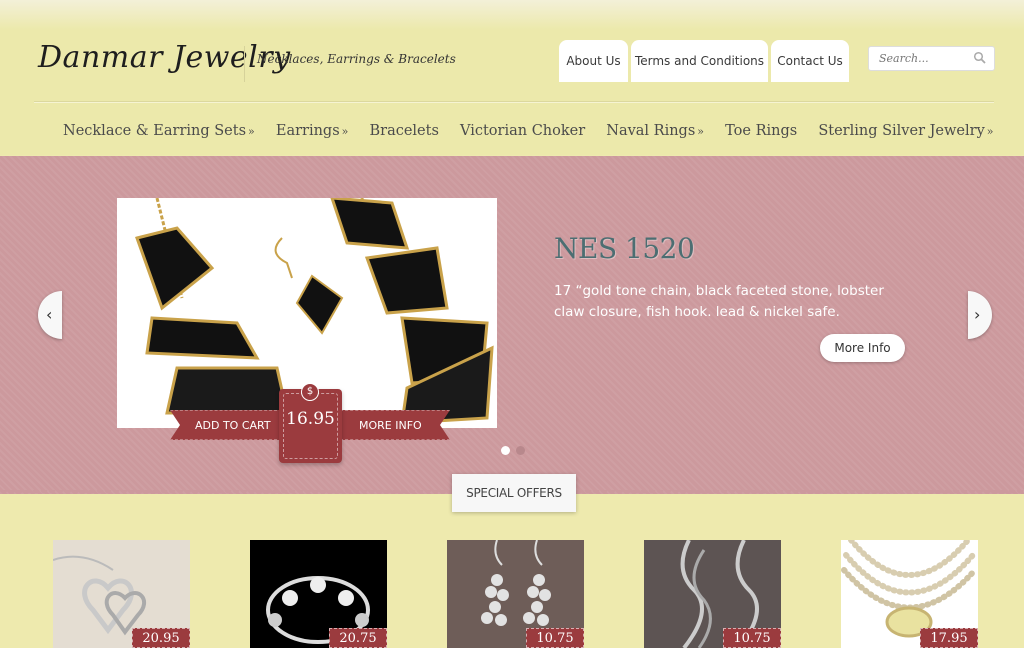  I want to click on special-offers-tab: SPECIAL OFFERS, so click(514, 493).